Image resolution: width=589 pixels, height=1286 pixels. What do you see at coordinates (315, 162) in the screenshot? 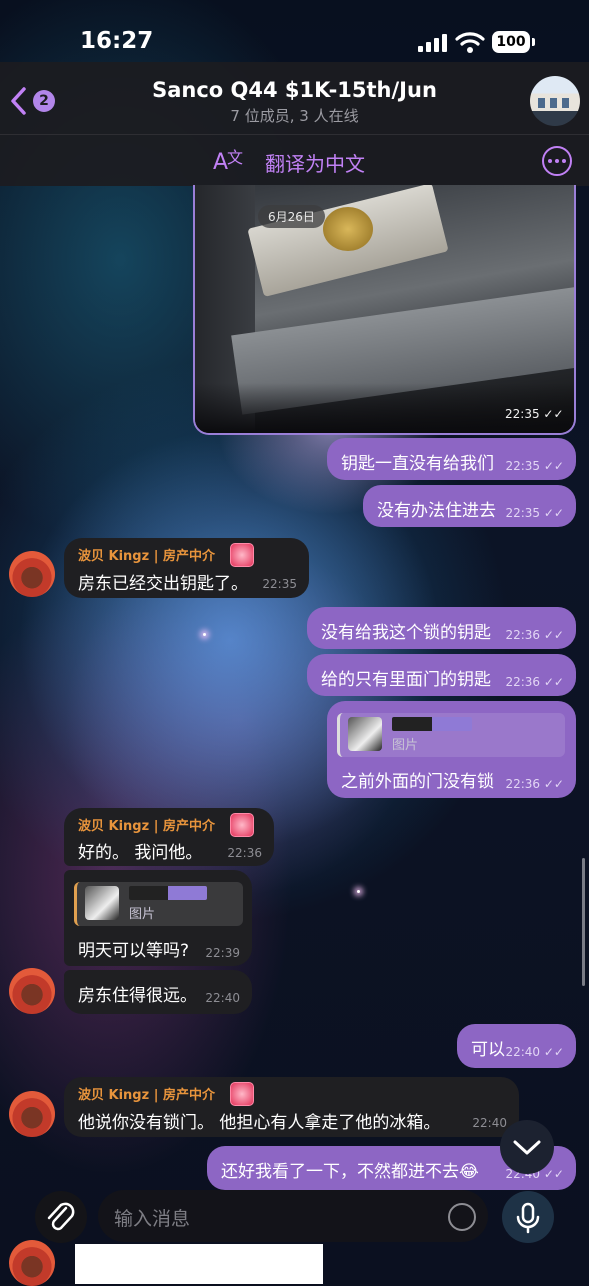
I see `translate-label: 翻译为中文` at bounding box center [315, 162].